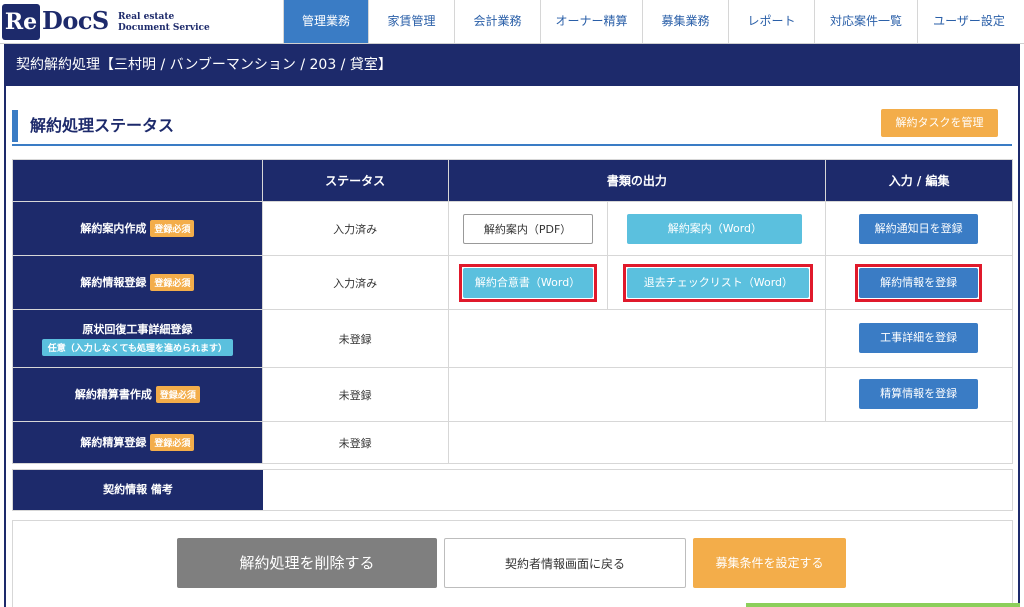  What do you see at coordinates (638, 490) in the screenshot?
I see `remarks-value` at bounding box center [638, 490].